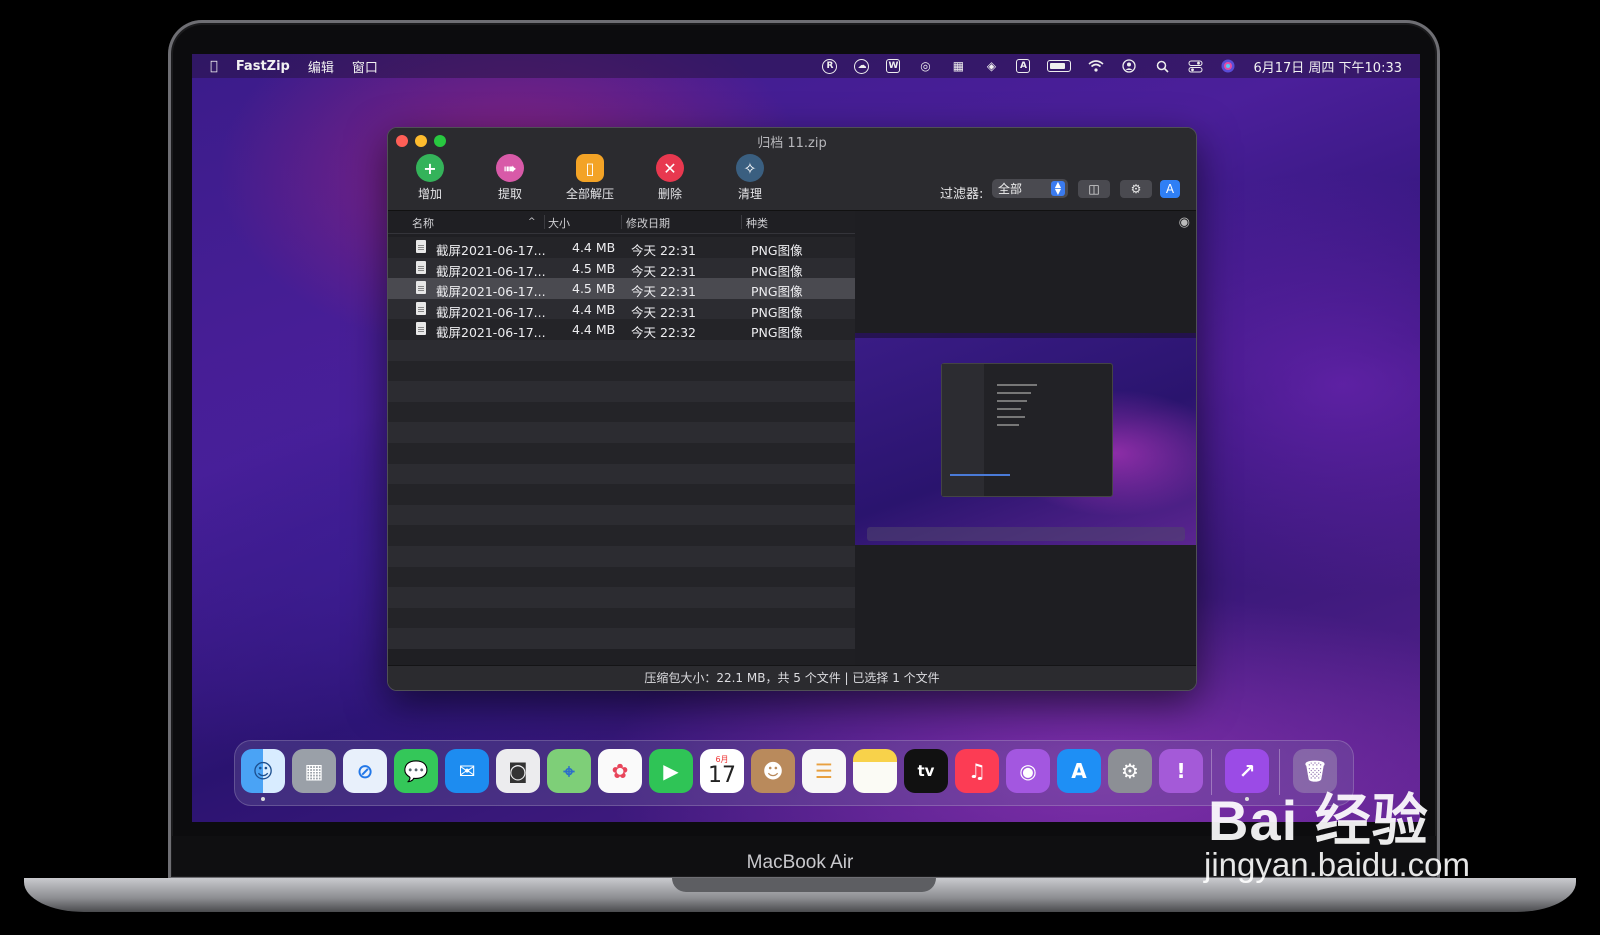  What do you see at coordinates (958, 66) in the screenshot?
I see `status-grid-icon: ▦` at bounding box center [958, 66].